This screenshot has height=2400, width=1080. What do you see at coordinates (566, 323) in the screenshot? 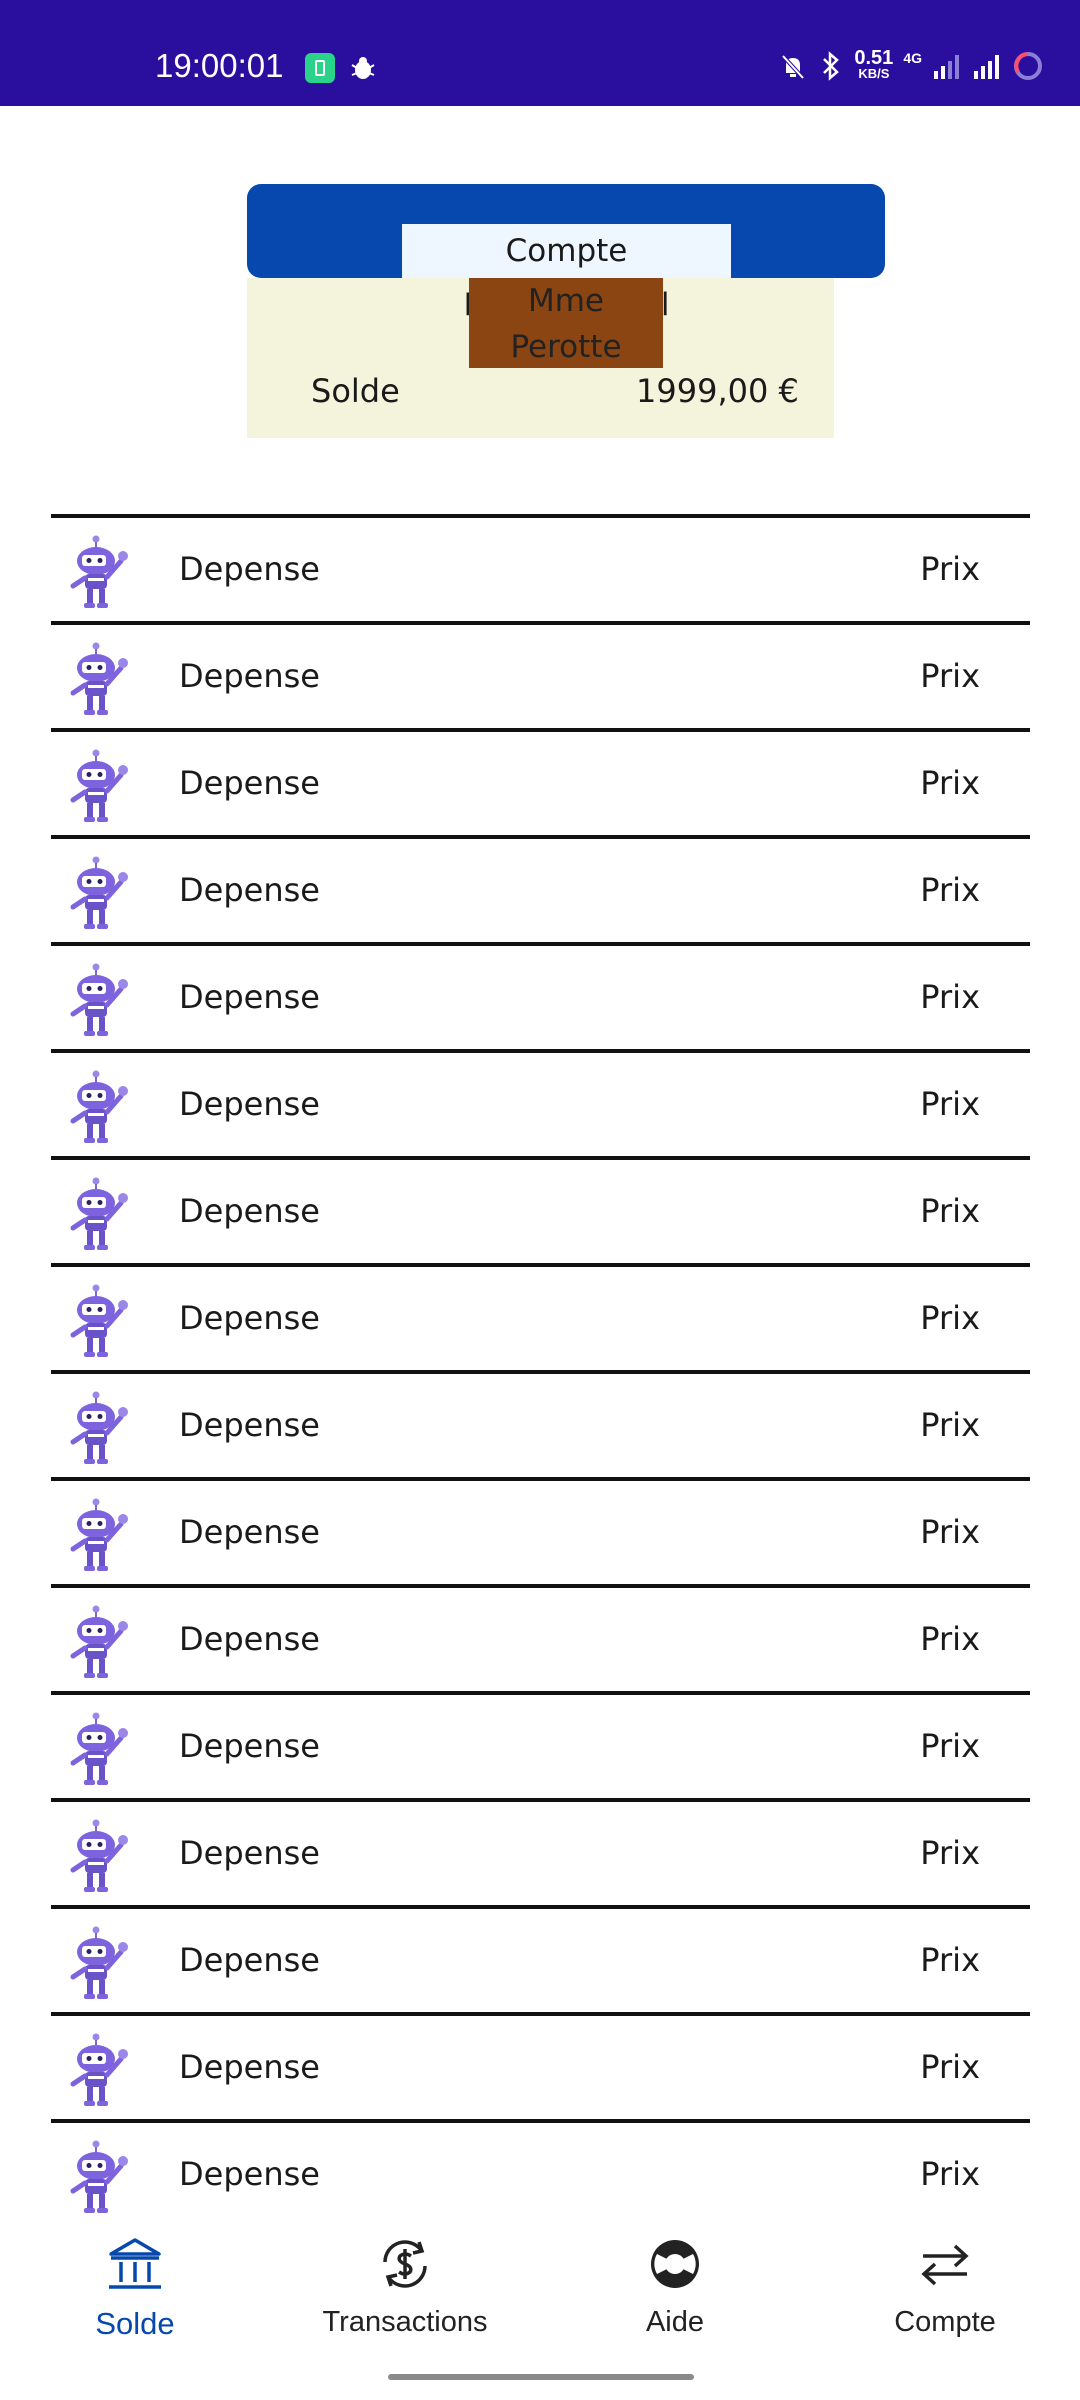
I see `account-owner: Mme Perotte` at bounding box center [566, 323].